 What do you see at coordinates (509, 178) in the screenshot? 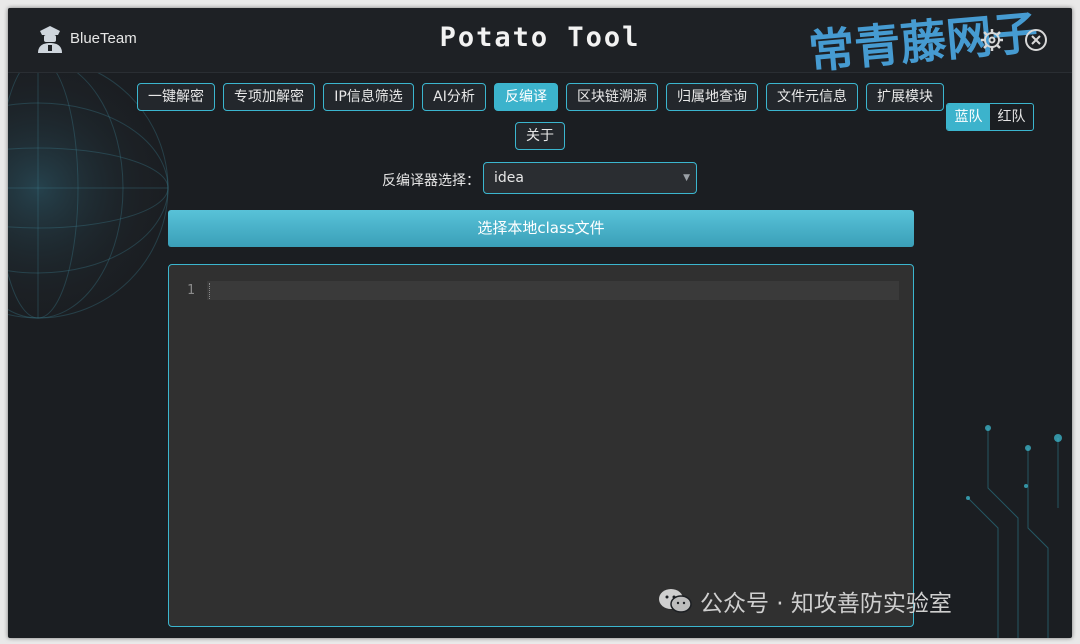
I see `decompiler-select-value: idea` at bounding box center [509, 178].